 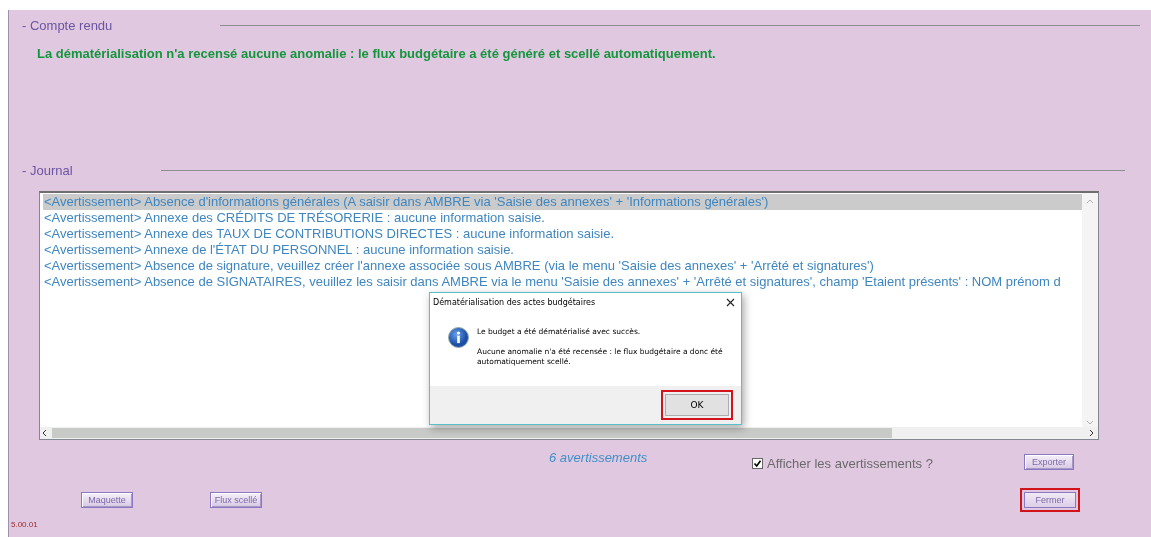 I want to click on ok-button: OK, so click(x=697, y=405).